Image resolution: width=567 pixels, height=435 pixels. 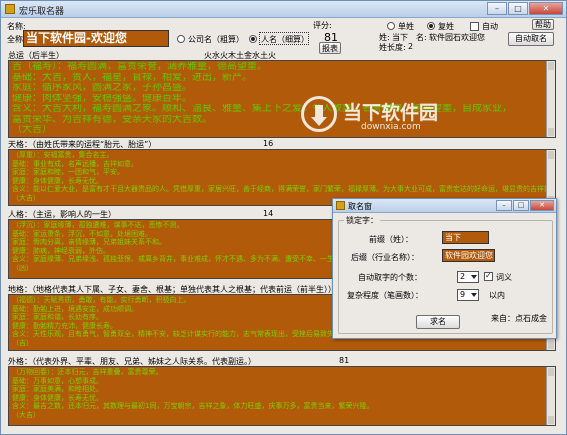 What do you see at coordinates (490, 26) in the screenshot?
I see `auto-label: 自动` at bounding box center [490, 26].